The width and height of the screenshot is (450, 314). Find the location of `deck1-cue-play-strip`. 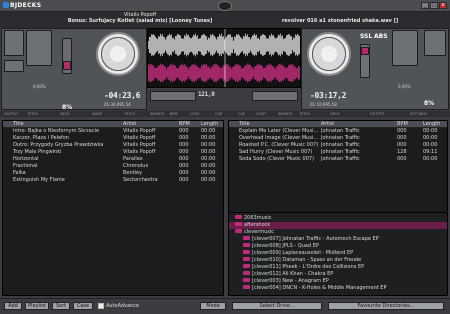

deck1-cue-play-strip is located at coordinates (67, 56).